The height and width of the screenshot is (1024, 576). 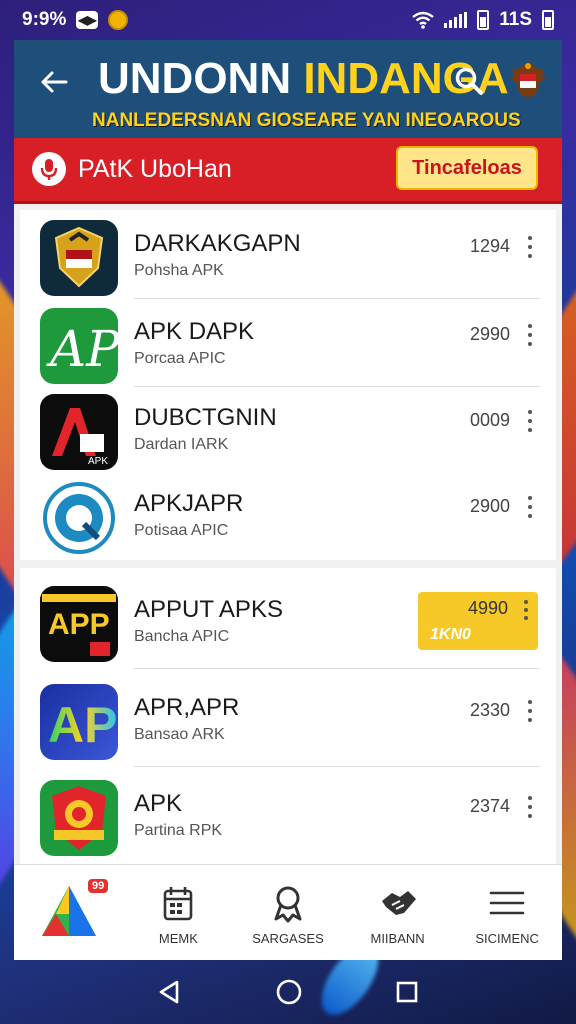 What do you see at coordinates (507, 938) in the screenshot?
I see `nav-label: SICIMENC` at bounding box center [507, 938].